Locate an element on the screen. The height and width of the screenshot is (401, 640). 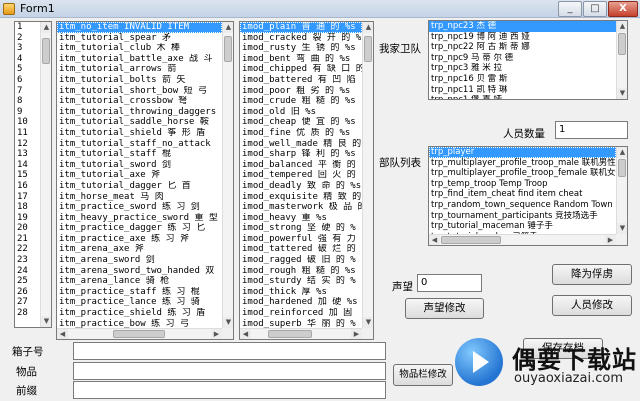
modifier-list-item: imod_battered 有 凹 陷 is located at coordinates (301, 80).